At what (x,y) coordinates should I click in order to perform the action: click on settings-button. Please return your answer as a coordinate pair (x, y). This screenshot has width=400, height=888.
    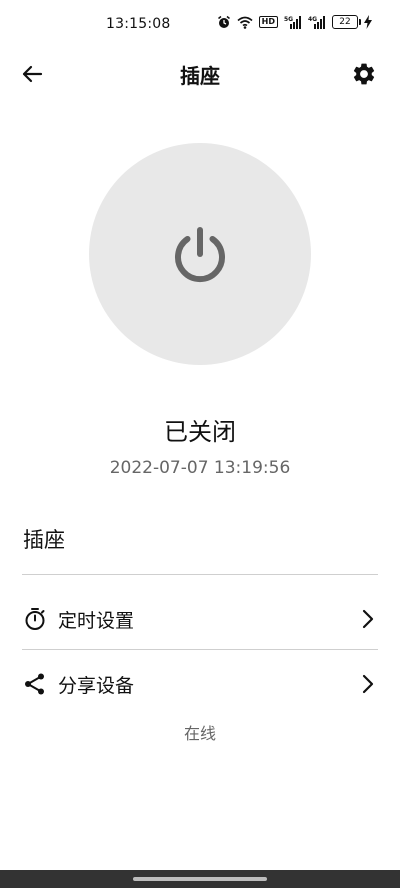
    Looking at the image, I should click on (364, 74).